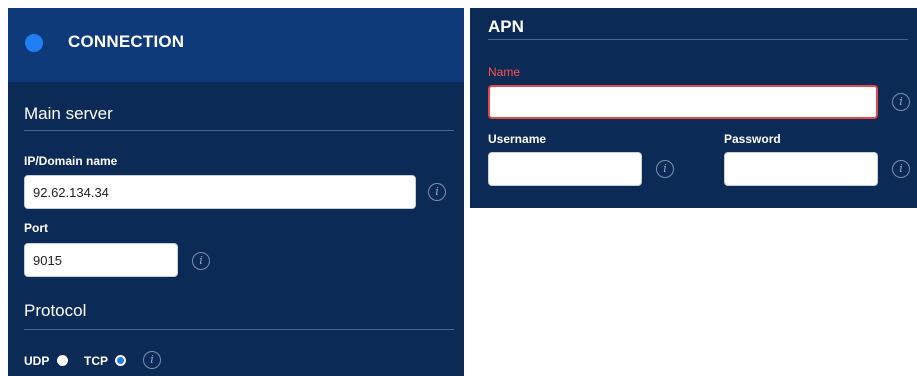 The image size is (917, 376). What do you see at coordinates (220, 192) in the screenshot?
I see `ip-domain-input` at bounding box center [220, 192].